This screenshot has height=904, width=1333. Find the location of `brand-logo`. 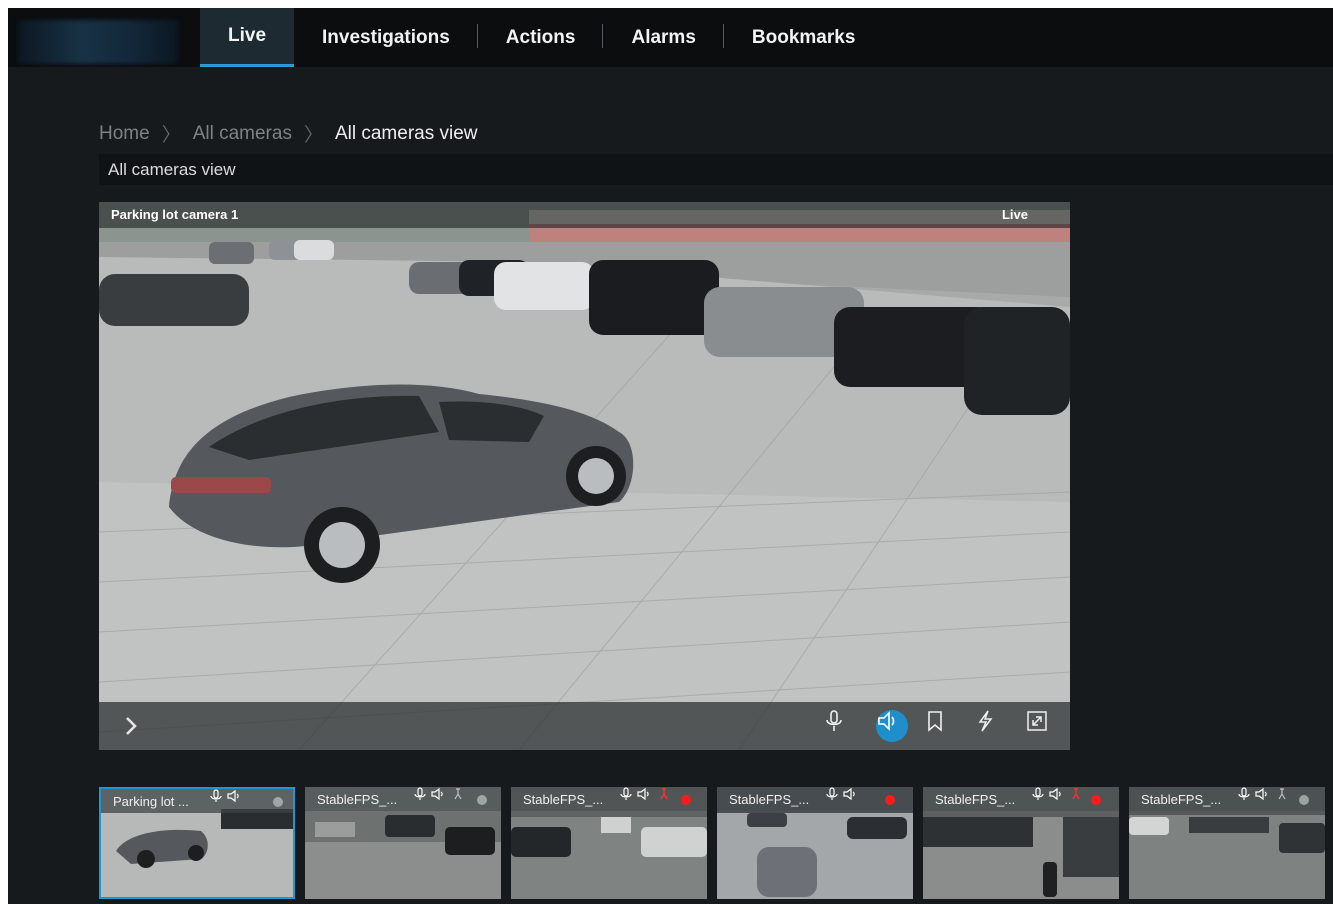

brand-logo is located at coordinates (98, 42).